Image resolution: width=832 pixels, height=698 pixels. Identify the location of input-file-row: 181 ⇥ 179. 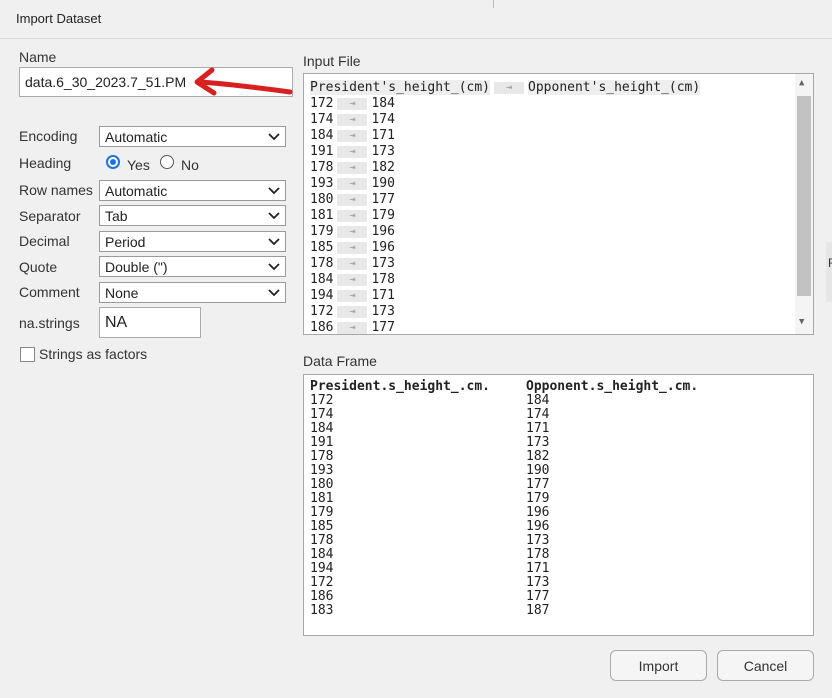
(352, 216).